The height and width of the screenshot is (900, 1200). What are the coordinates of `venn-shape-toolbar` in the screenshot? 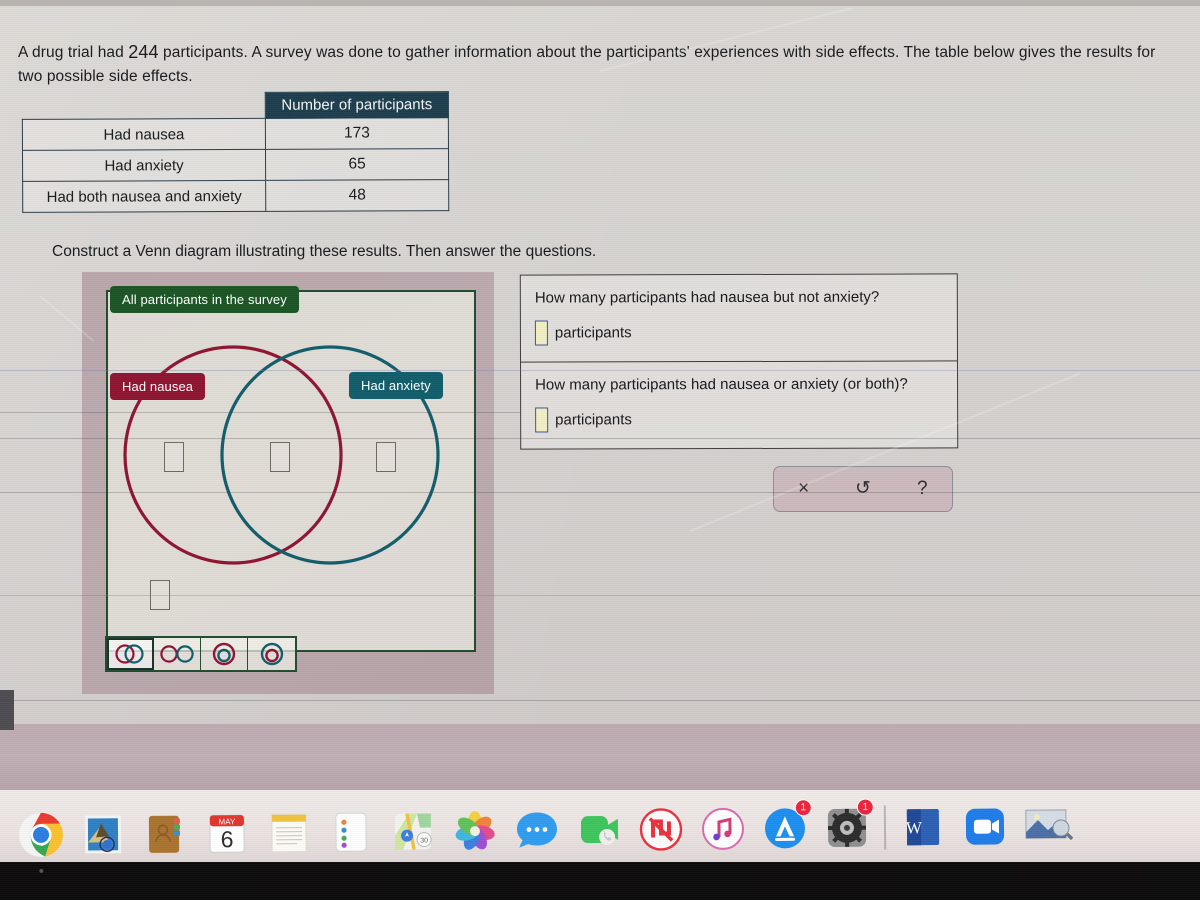 It's located at (201, 654).